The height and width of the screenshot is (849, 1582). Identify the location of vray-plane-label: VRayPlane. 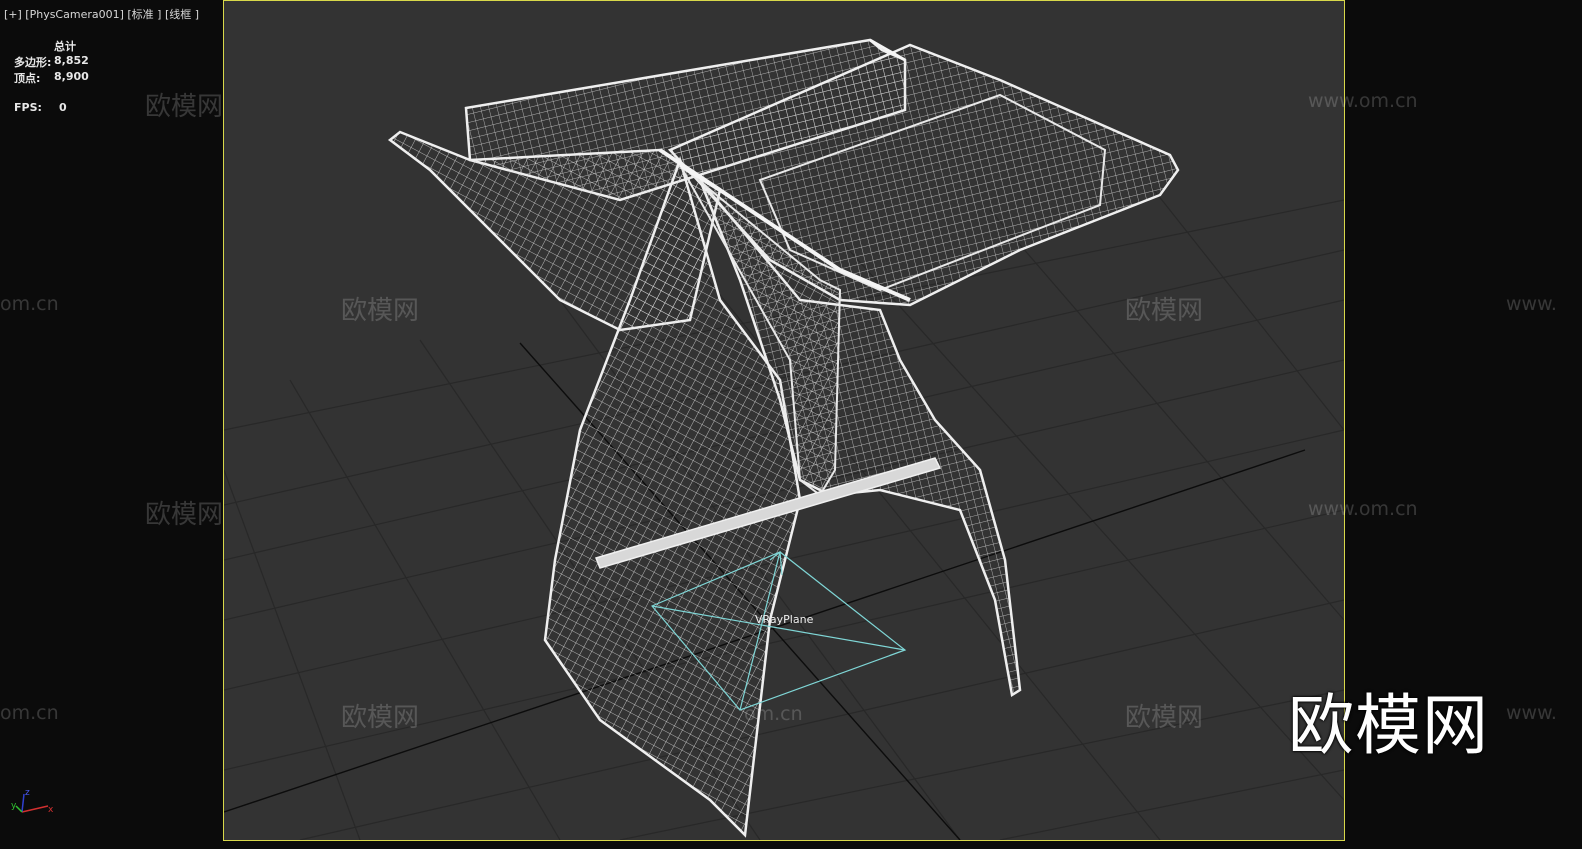
(784, 619).